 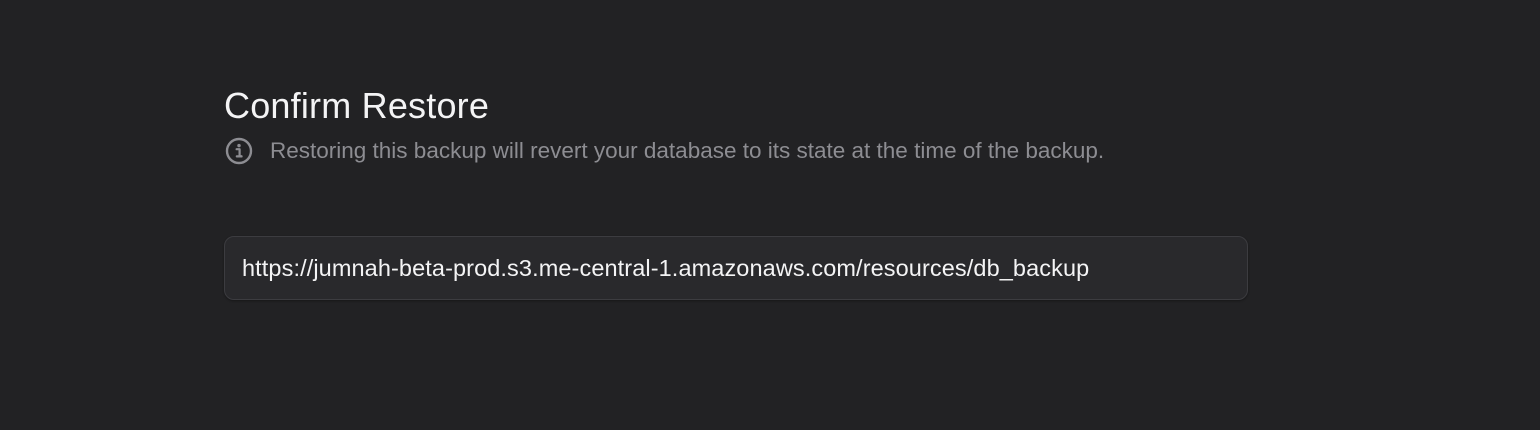 What do you see at coordinates (744, 268) in the screenshot?
I see `backup-url-input` at bounding box center [744, 268].